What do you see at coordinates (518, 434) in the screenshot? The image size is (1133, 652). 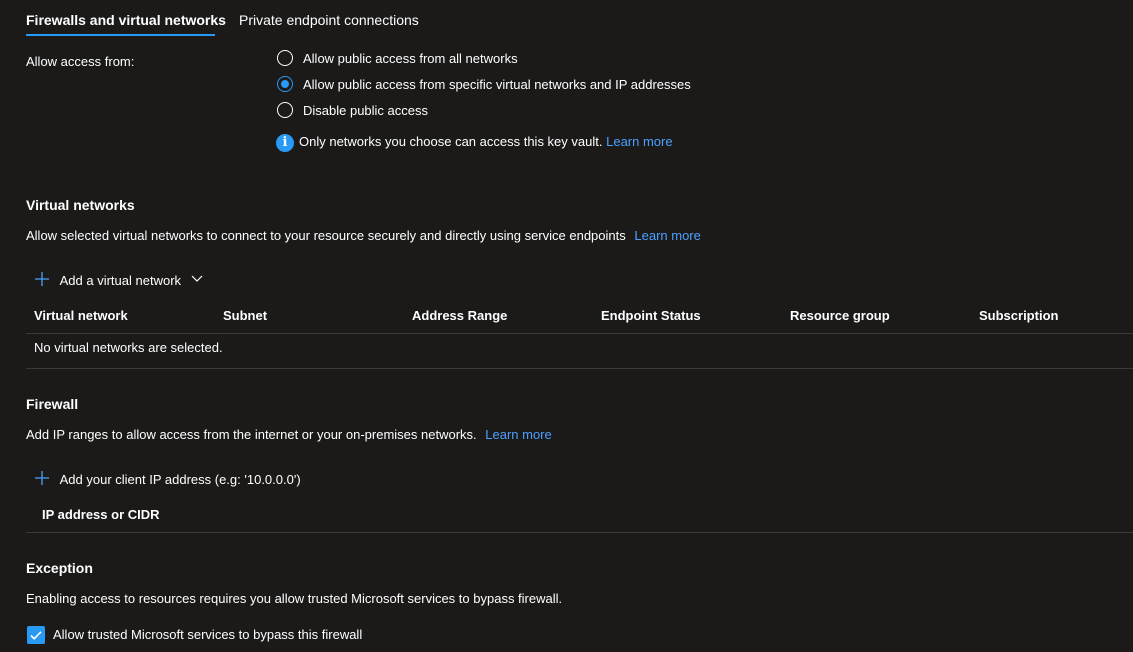 I see `firewall-learn-more-link: Learn more` at bounding box center [518, 434].